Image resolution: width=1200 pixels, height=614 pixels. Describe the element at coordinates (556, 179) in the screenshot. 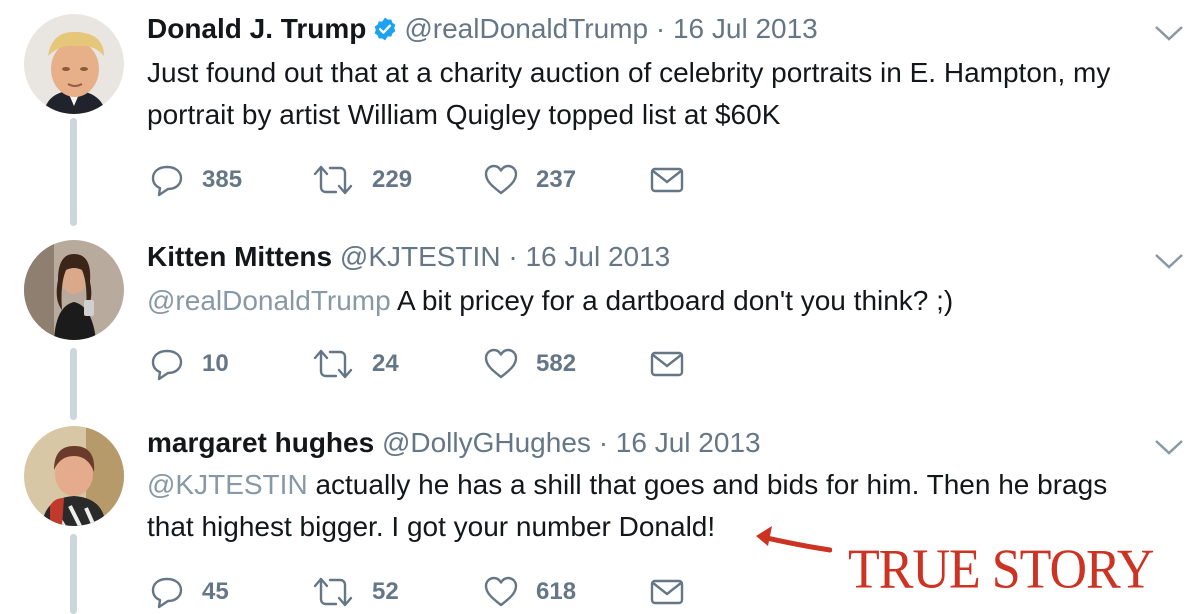

I see `like-count: 237` at that location.